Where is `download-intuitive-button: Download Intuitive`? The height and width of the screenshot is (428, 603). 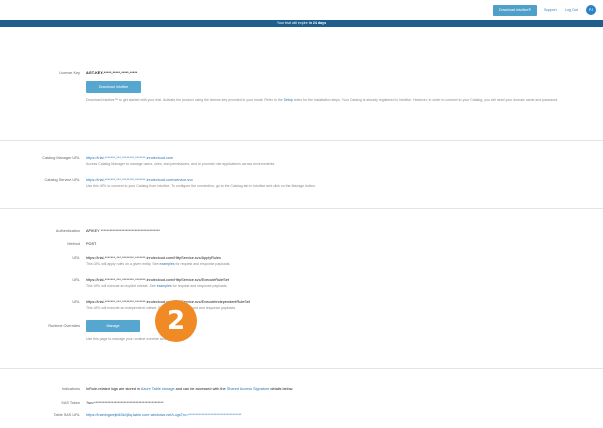 download-intuitive-button: Download Intuitive is located at coordinates (113, 87).